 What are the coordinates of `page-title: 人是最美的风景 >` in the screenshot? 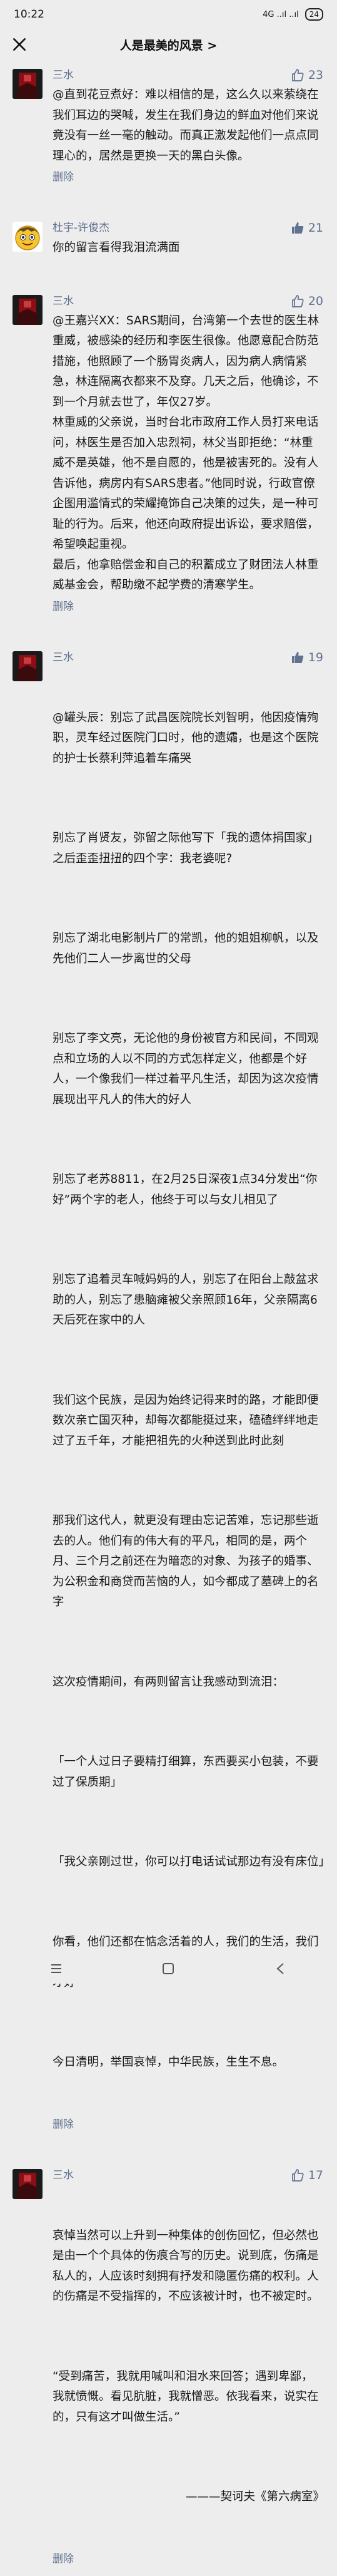 It's located at (169, 45).